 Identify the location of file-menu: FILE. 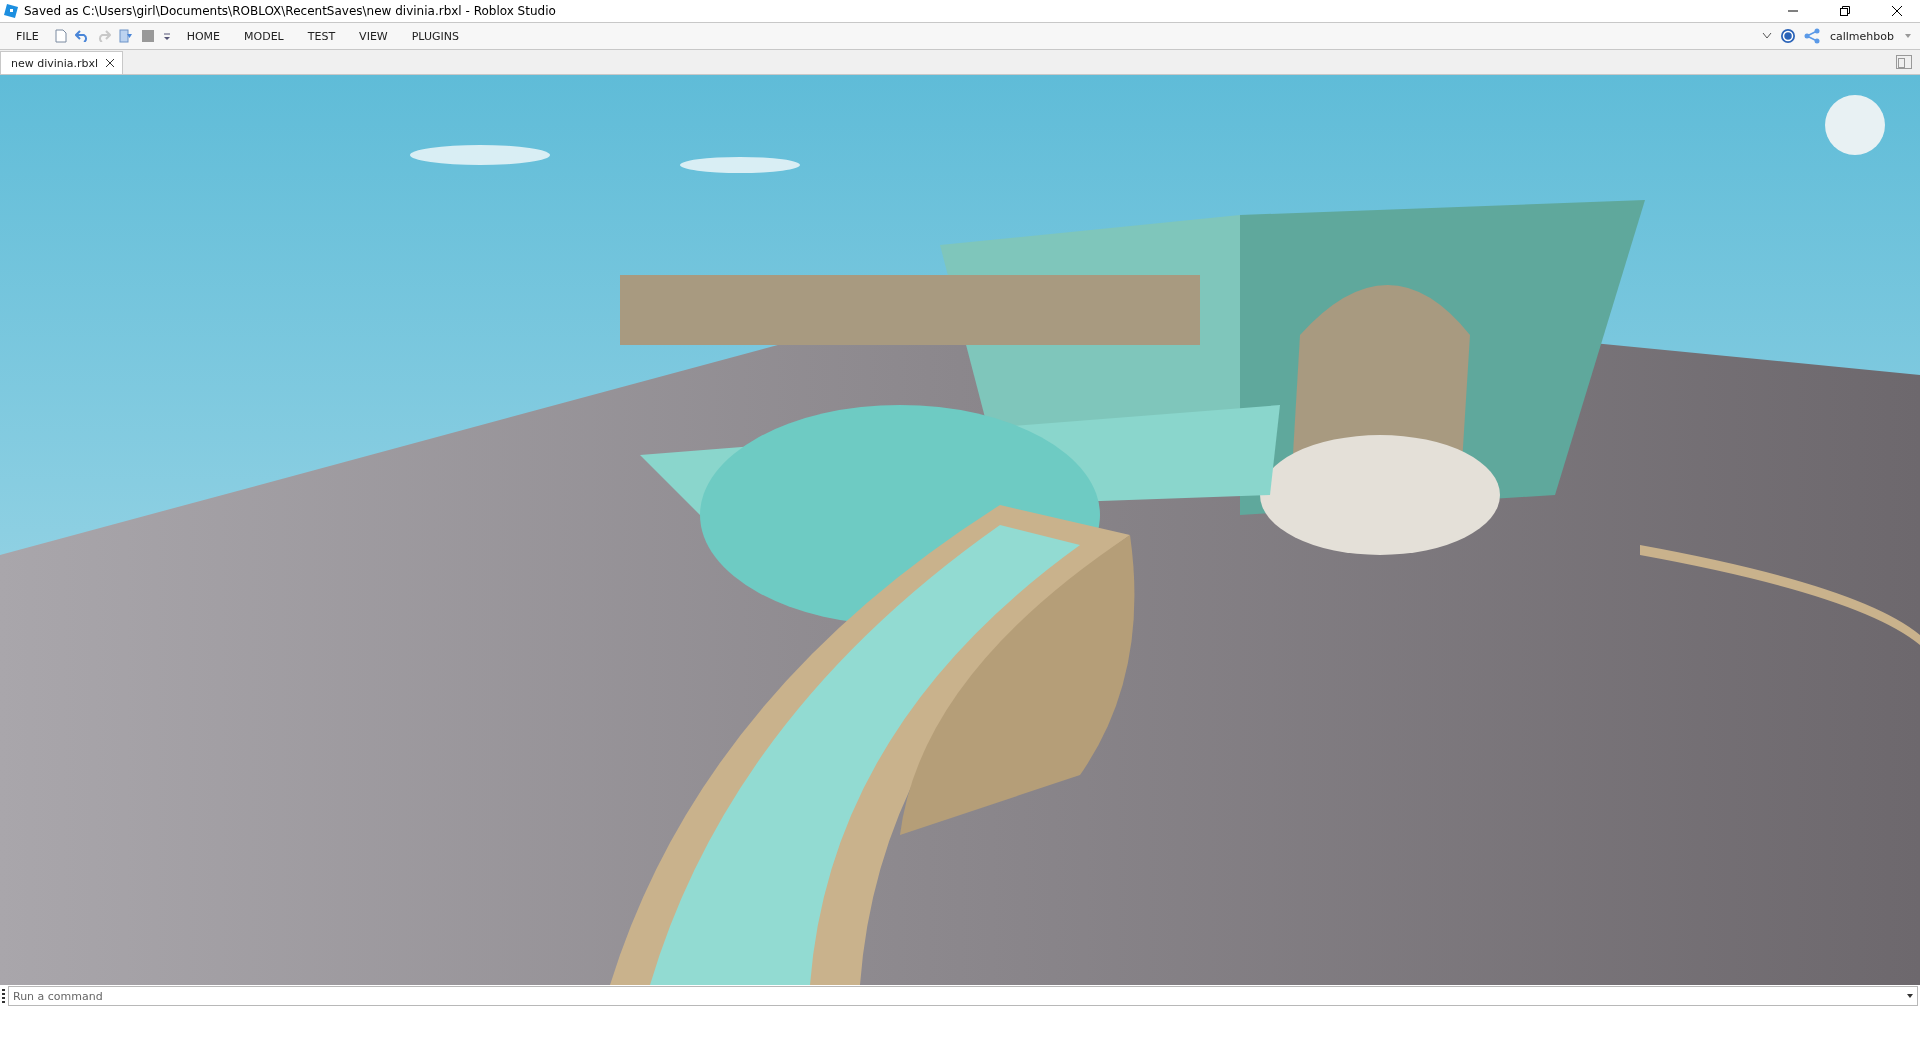
(27, 36).